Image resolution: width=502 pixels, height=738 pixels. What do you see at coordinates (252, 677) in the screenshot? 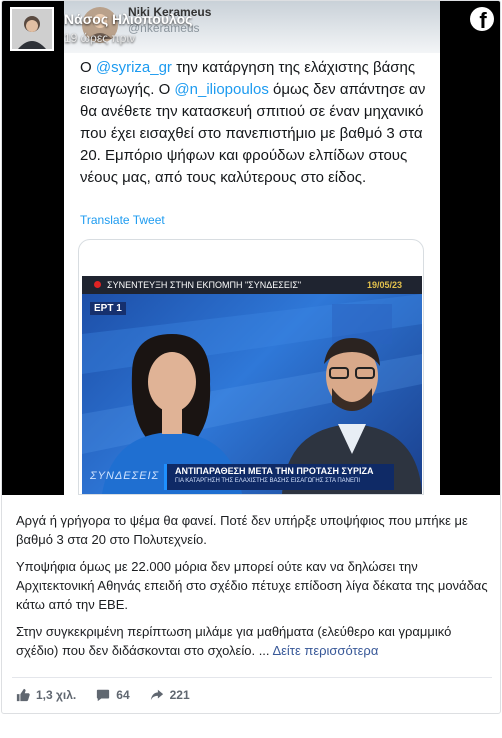
I see `divider` at bounding box center [252, 677].